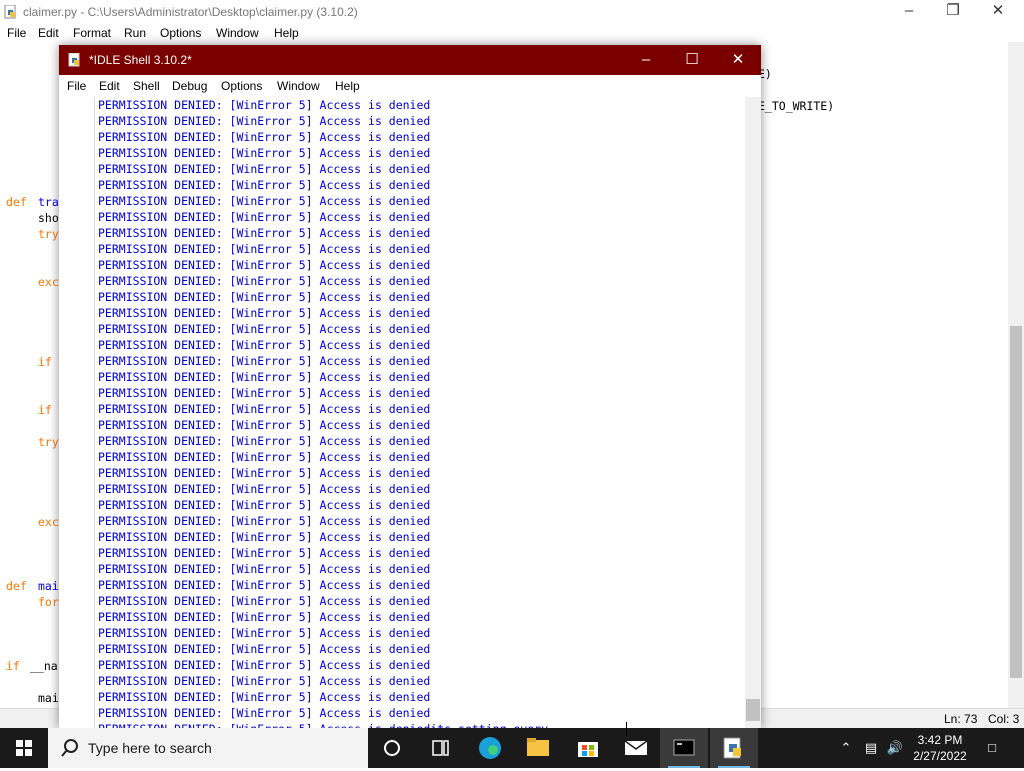  I want to click on close-button: ✕, so click(998, 12).